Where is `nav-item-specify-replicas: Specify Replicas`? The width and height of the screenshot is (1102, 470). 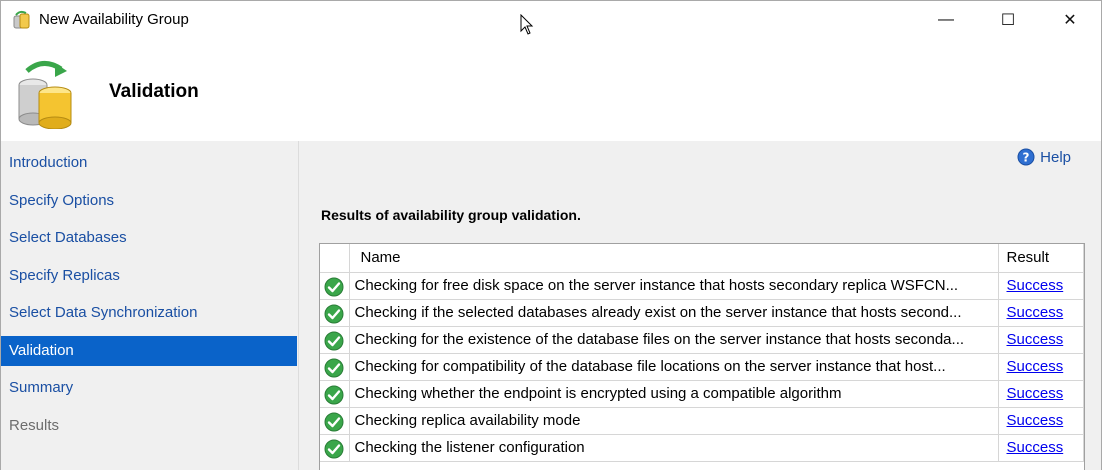
nav-item-specify-replicas: Specify Replicas is located at coordinates (149, 276).